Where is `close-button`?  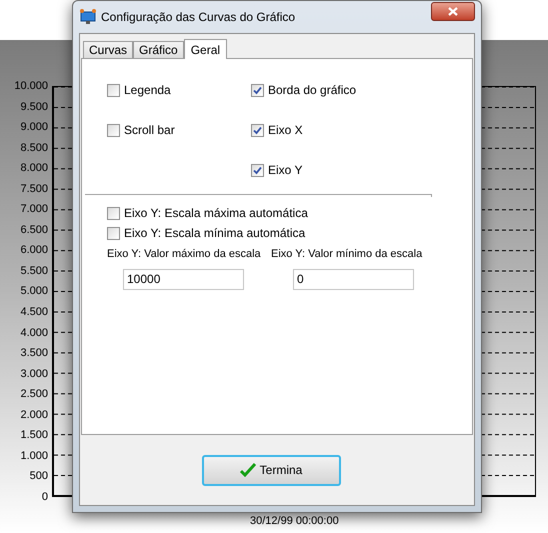
close-button is located at coordinates (453, 11).